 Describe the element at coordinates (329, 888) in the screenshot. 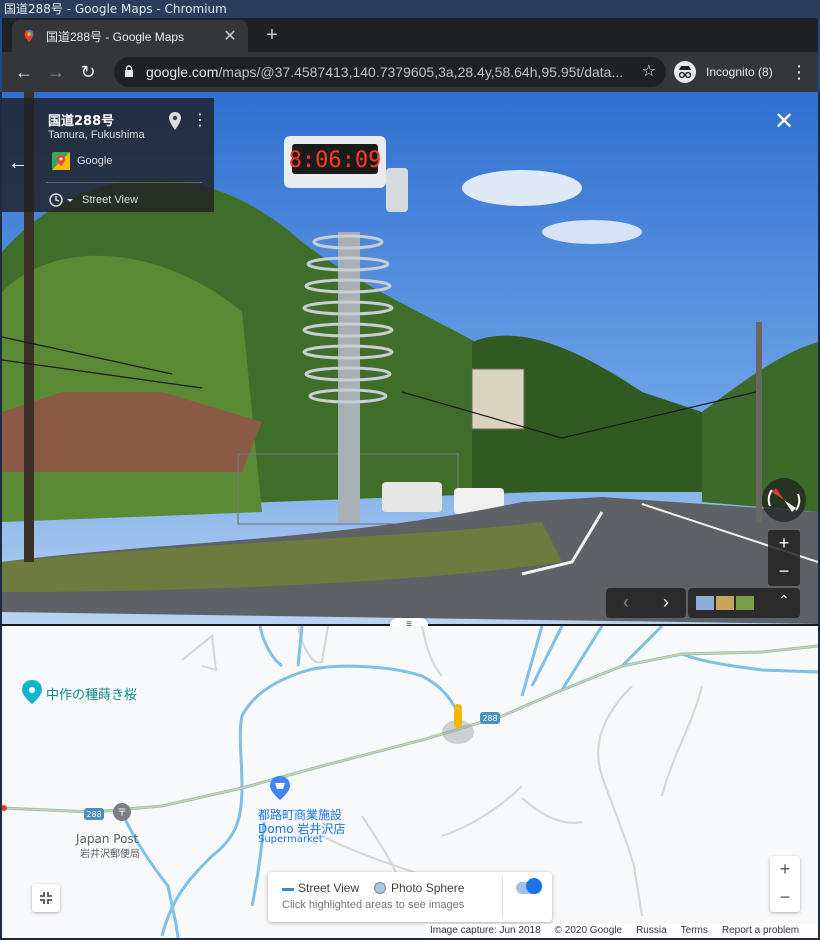

I see `legend-street-view: Street View` at that location.